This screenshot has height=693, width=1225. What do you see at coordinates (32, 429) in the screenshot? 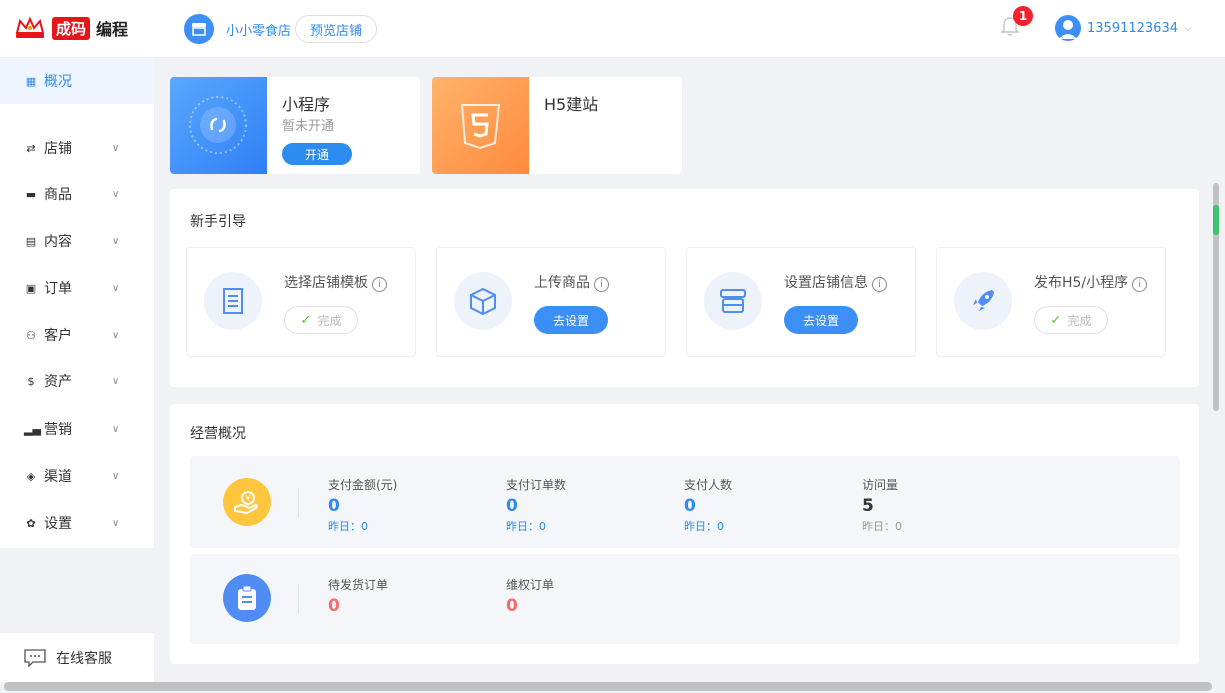
I see `chart-icon: ▂▄` at bounding box center [32, 429].